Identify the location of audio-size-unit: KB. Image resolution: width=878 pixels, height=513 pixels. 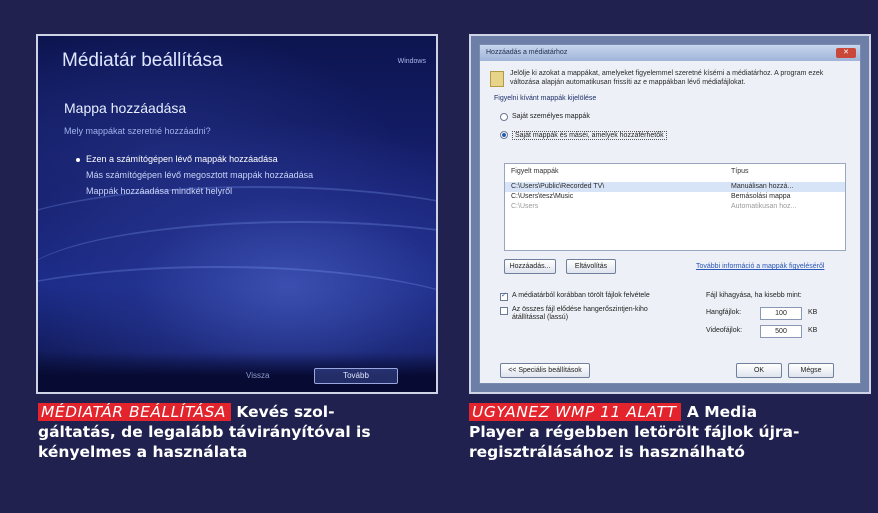
(813, 312).